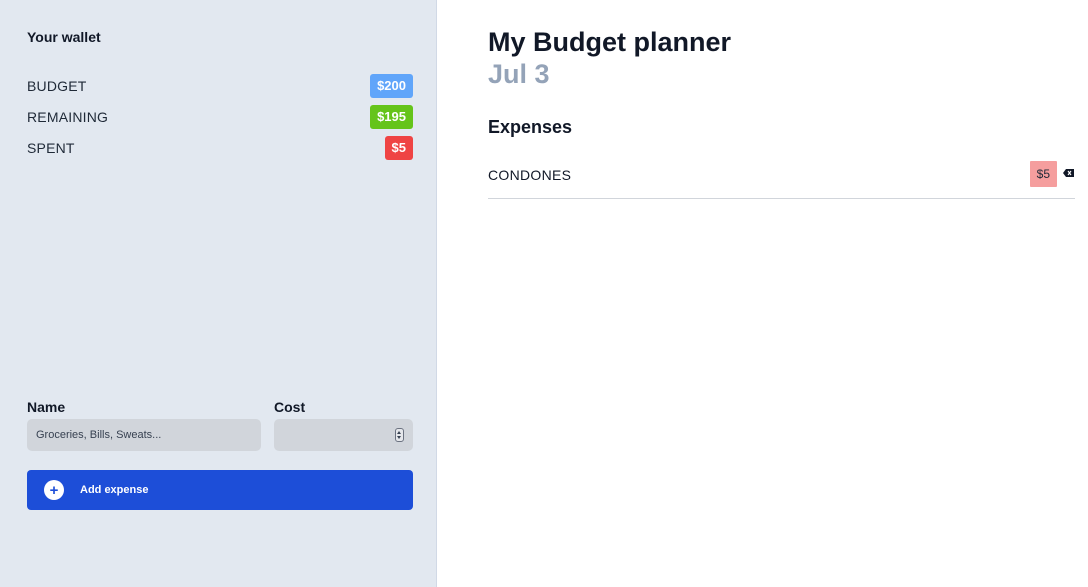 Image resolution: width=1088 pixels, height=587 pixels. I want to click on cost-label: Cost, so click(290, 407).